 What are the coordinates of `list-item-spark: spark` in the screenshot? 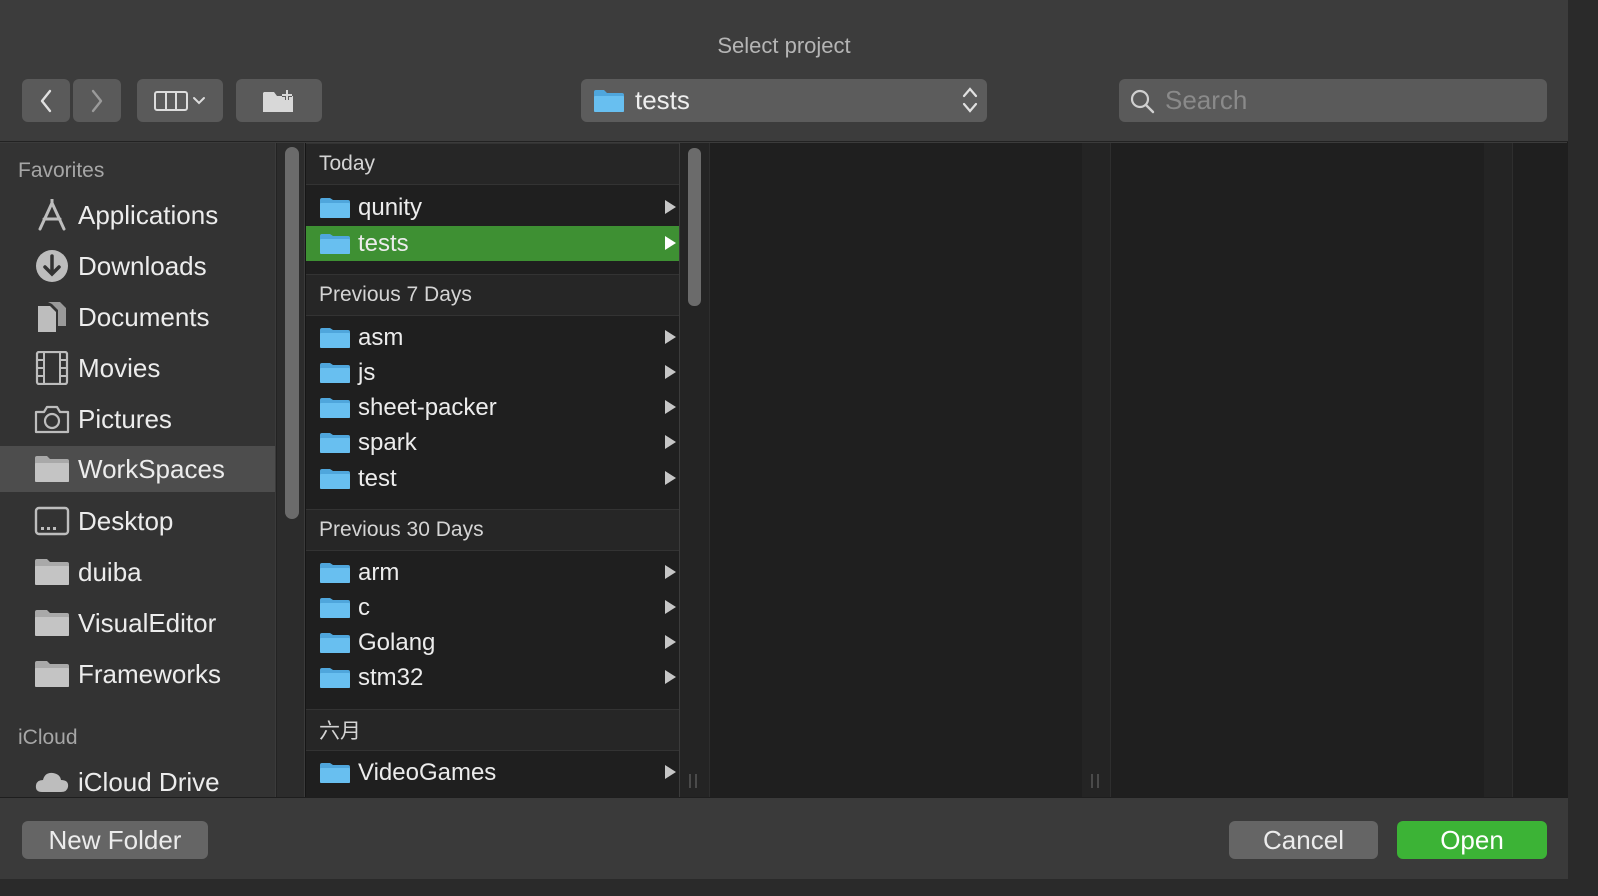 It's located at (492, 442).